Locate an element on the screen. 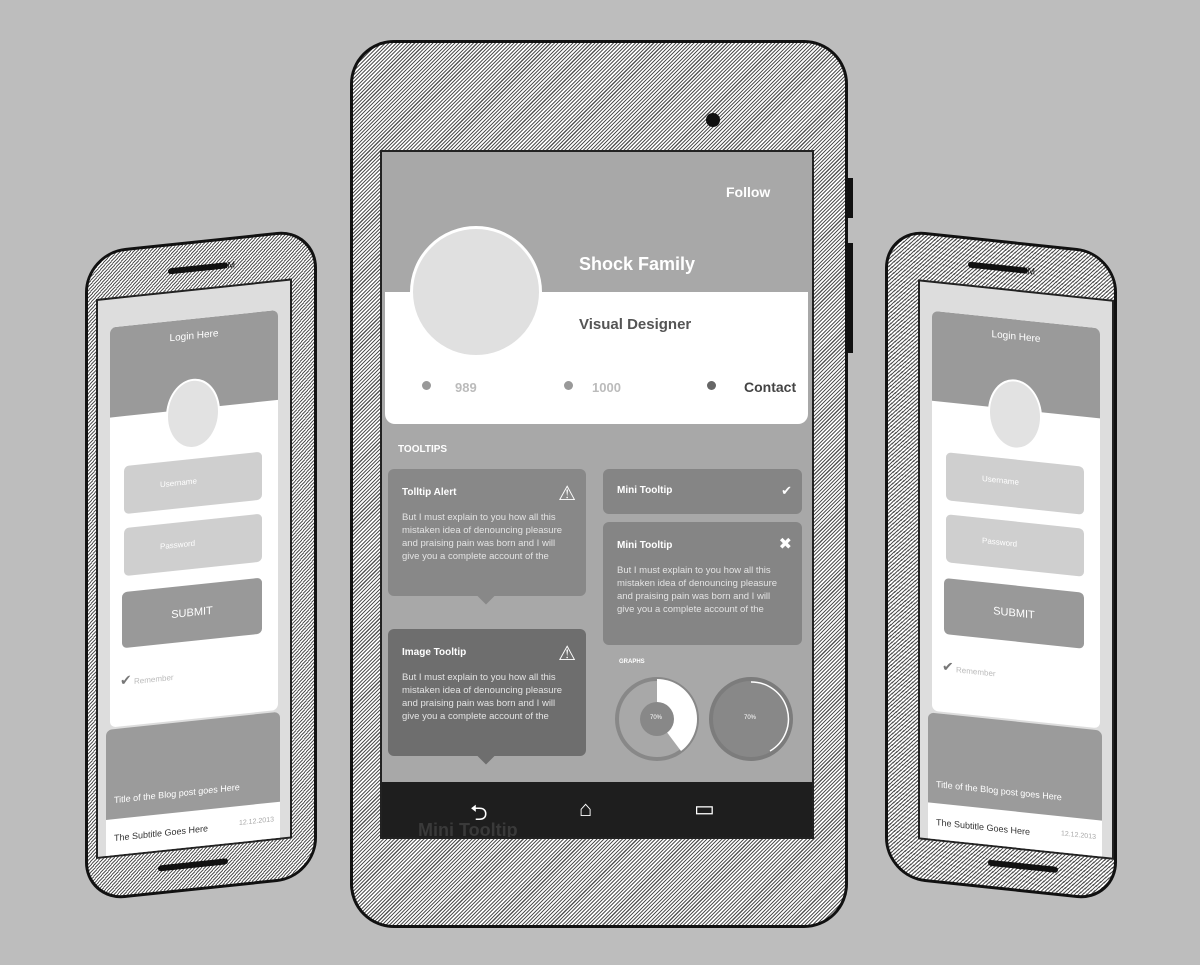  back-icon: ⮌ is located at coordinates (479, 815).